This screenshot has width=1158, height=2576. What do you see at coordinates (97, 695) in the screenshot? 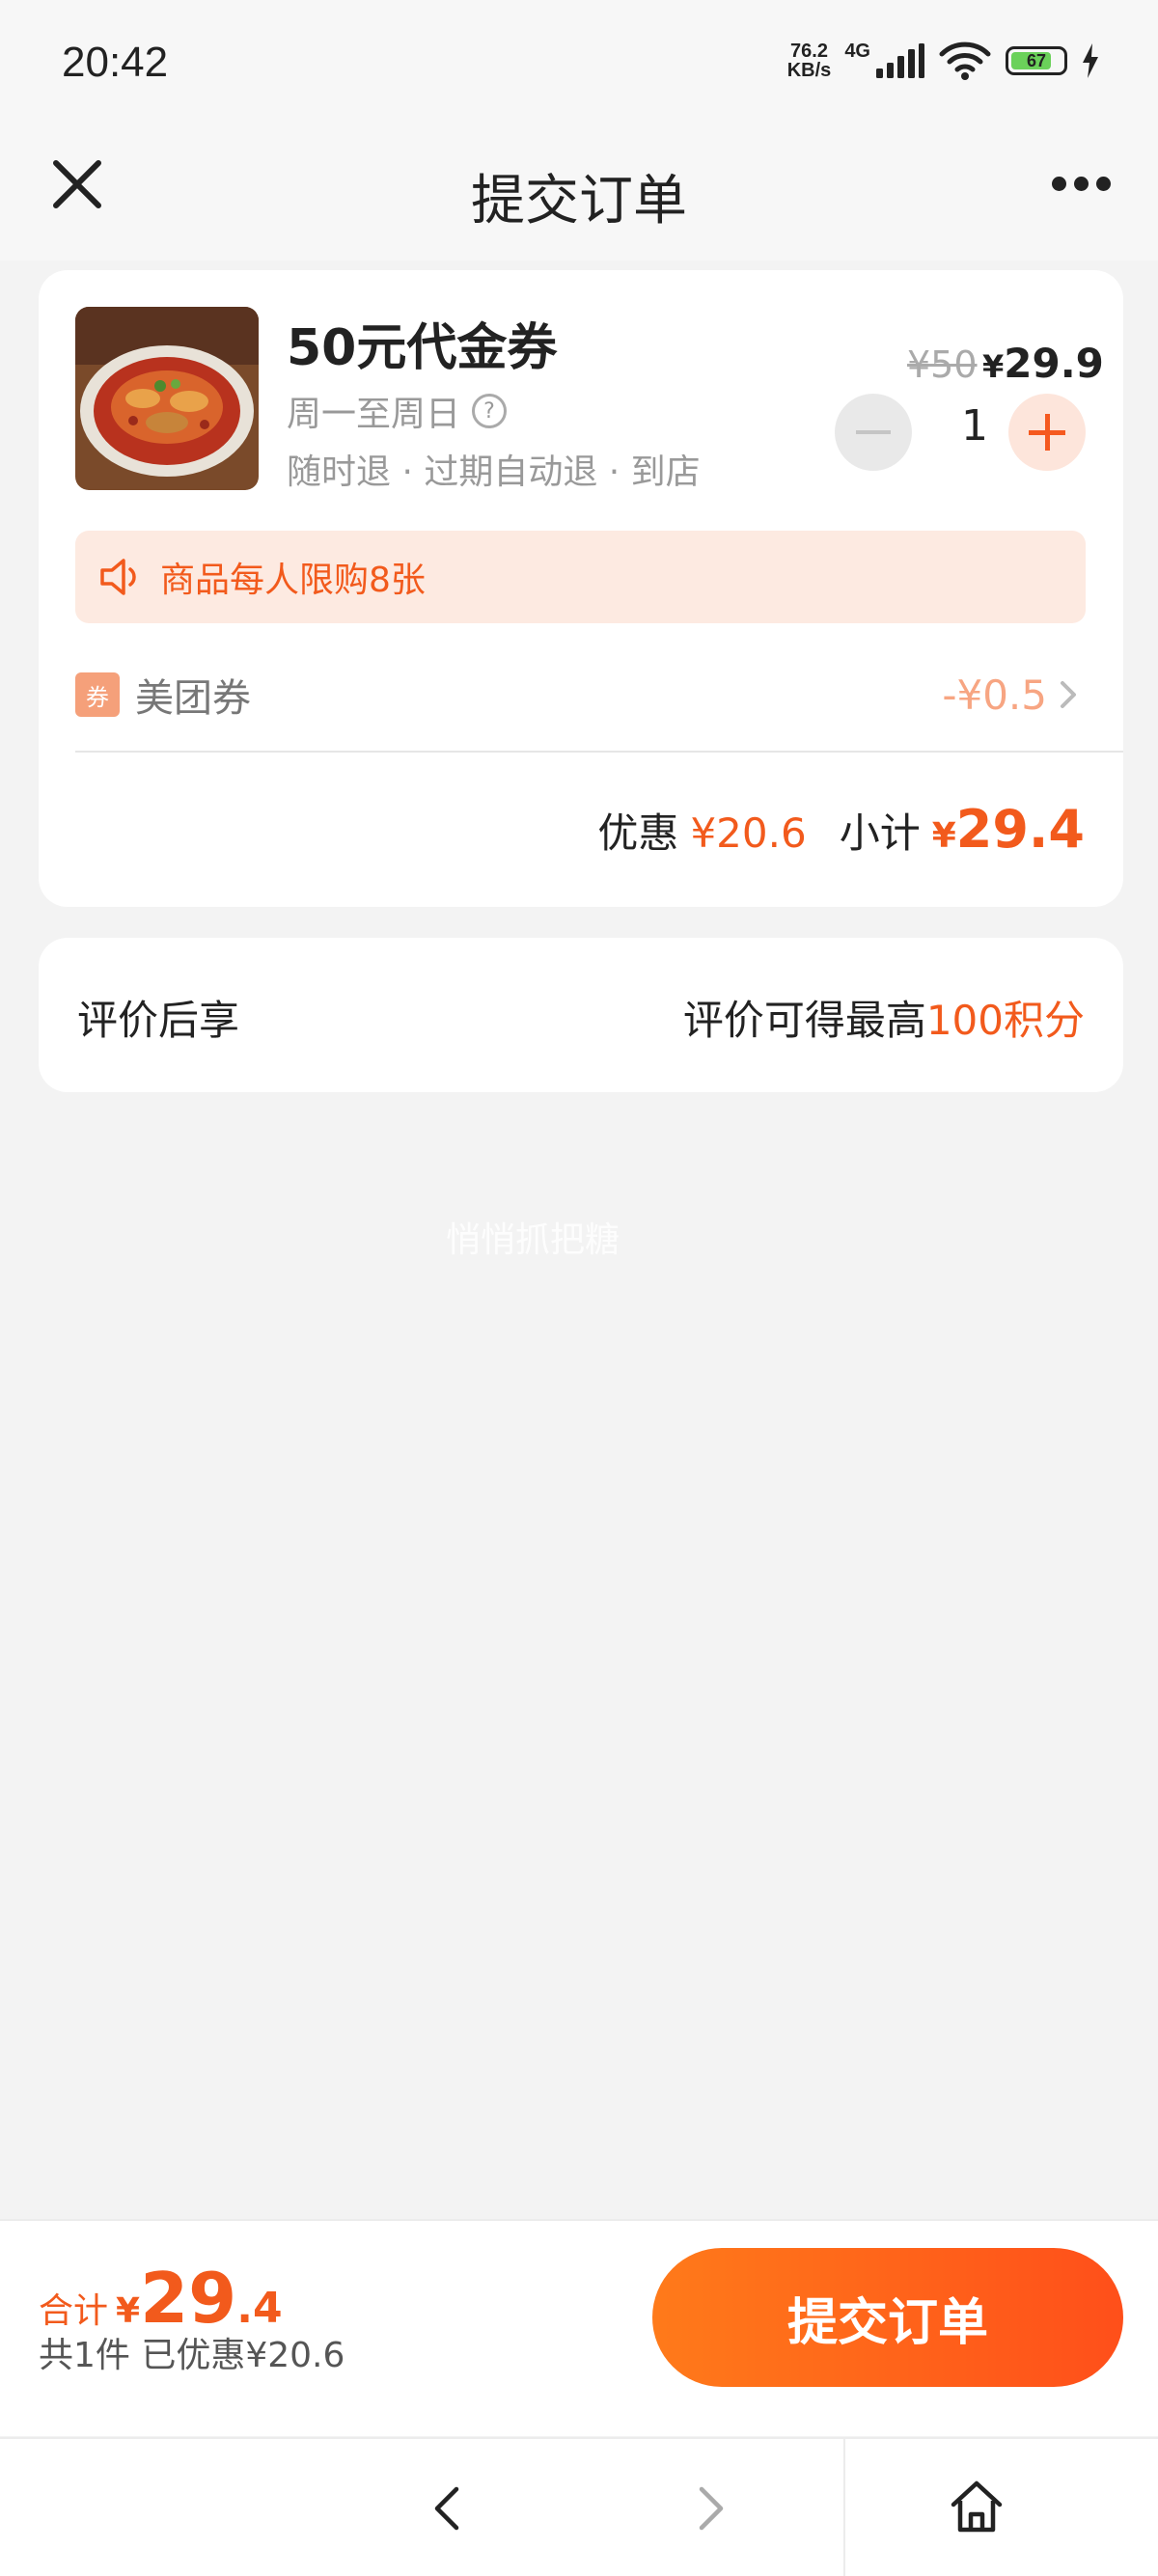
I see `coupon-tag-icon: 券` at bounding box center [97, 695].